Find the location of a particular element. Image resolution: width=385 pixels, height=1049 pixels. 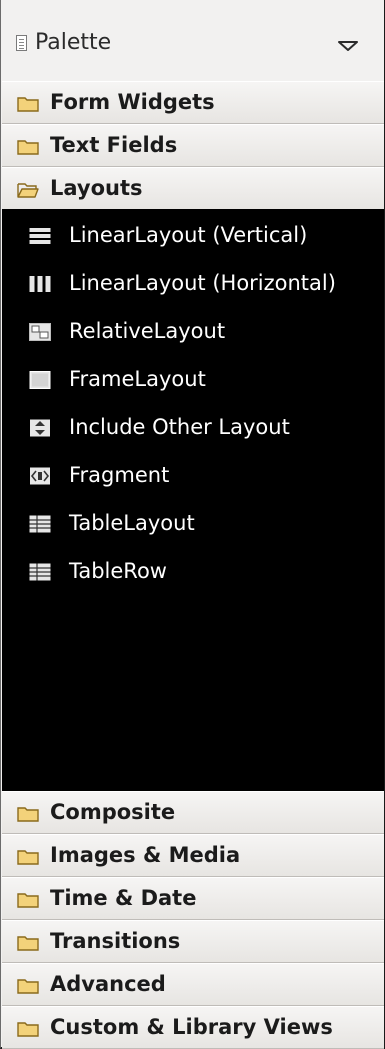

include-layout-icon is located at coordinates (40, 428).